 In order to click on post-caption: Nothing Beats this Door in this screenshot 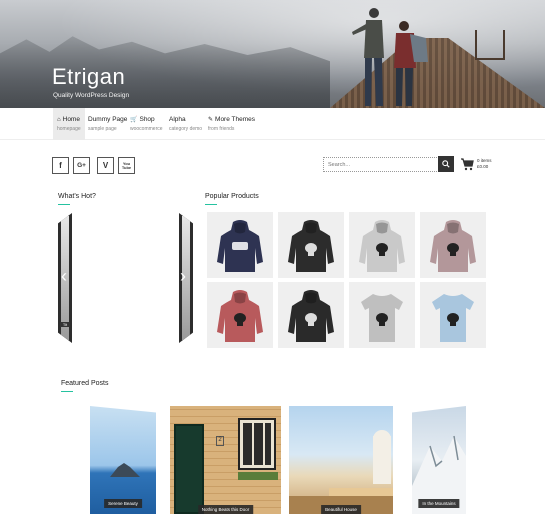, I will do `click(225, 509)`.